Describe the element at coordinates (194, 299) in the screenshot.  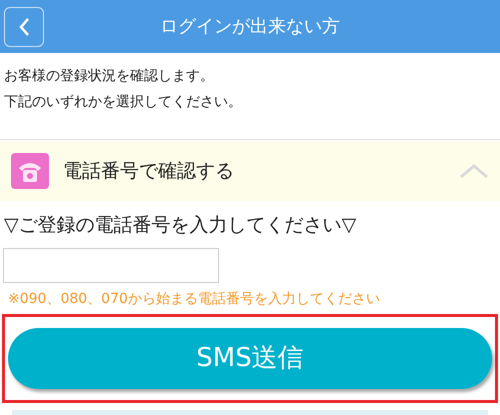
I see `note-text: ※090、080、070から始まる電話番号を入力してください` at that location.